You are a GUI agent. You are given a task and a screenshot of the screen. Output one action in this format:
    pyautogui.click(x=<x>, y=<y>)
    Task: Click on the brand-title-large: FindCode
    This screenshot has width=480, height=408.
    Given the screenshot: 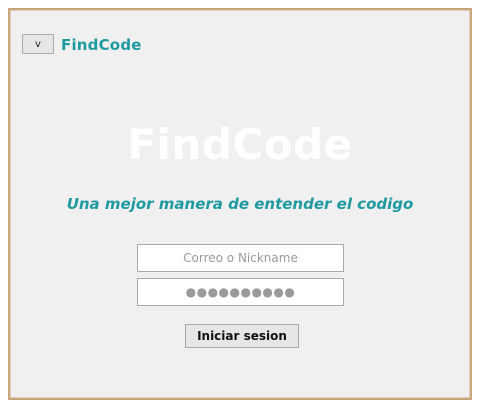 What is the action you would take?
    pyautogui.click(x=240, y=144)
    